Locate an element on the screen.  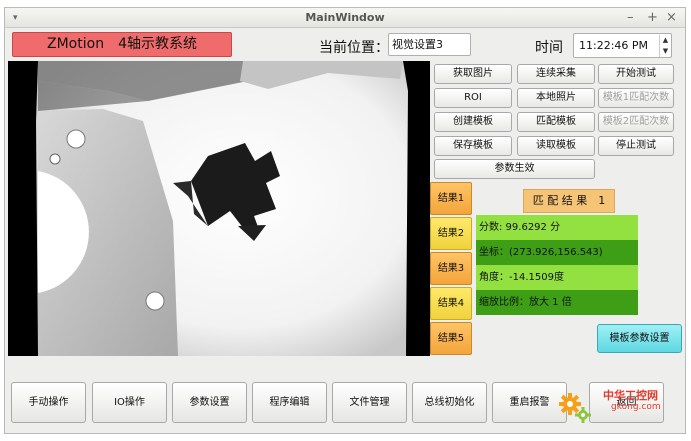
watermark-title: 中华工控网 is located at coordinates (630, 395).